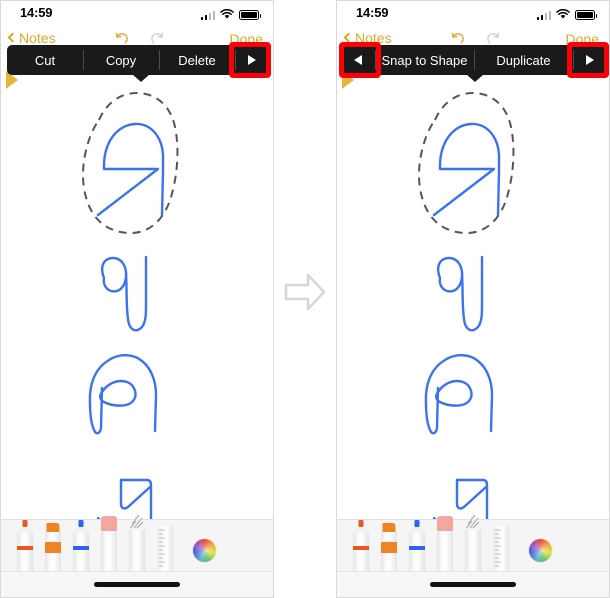 This screenshot has height=598, width=610. What do you see at coordinates (523, 60) in the screenshot?
I see `duplicate-menu-item: Duplicate` at bounding box center [523, 60].